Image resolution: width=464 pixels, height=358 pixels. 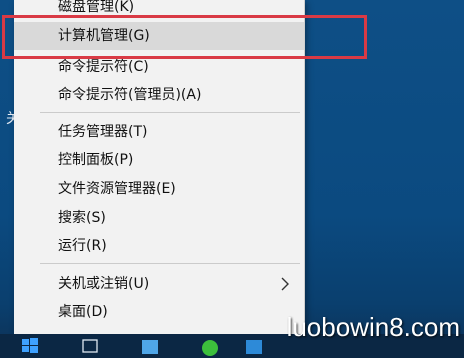 What do you see at coordinates (159, 218) in the screenshot?
I see `menu-item-search: 搜索(S)` at bounding box center [159, 218].